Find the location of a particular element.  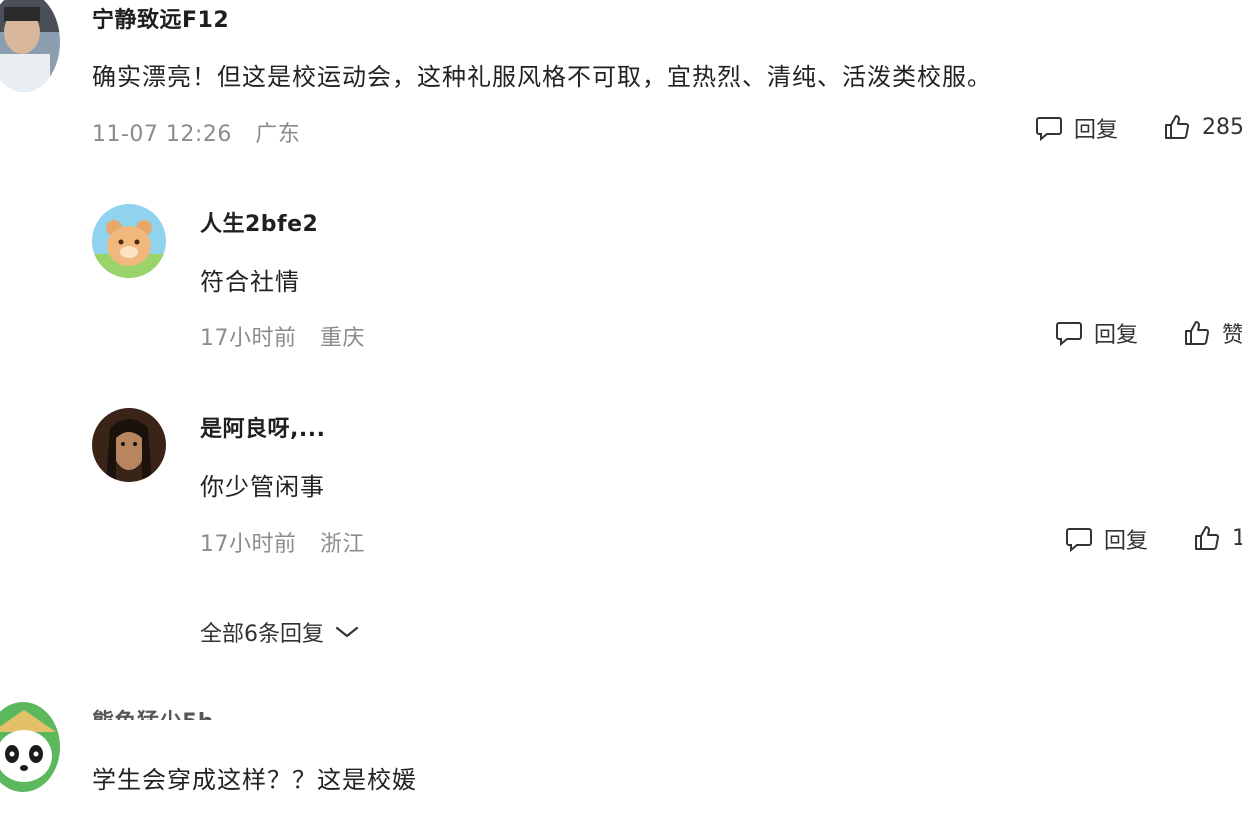

comment-location: 广东 is located at coordinates (278, 134).